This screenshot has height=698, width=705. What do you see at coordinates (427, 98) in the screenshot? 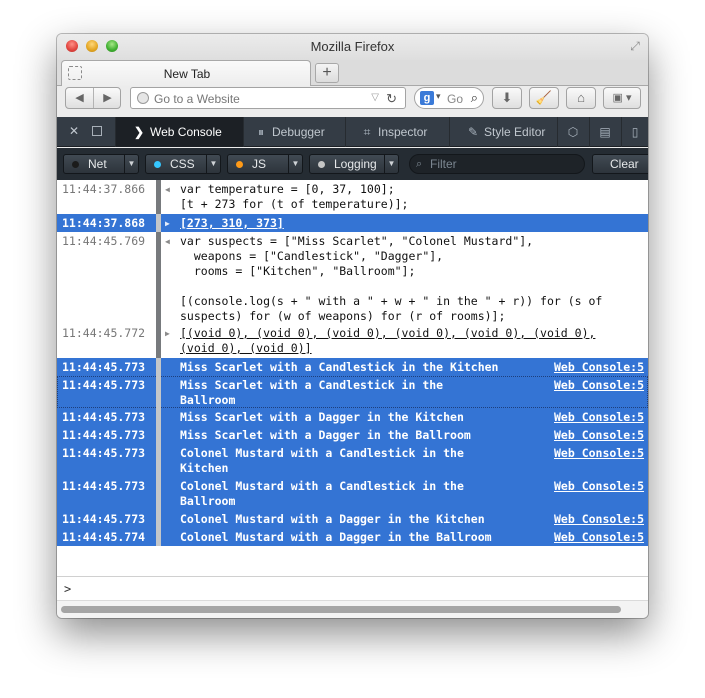
I see `search-engine-icon: g` at bounding box center [427, 98].